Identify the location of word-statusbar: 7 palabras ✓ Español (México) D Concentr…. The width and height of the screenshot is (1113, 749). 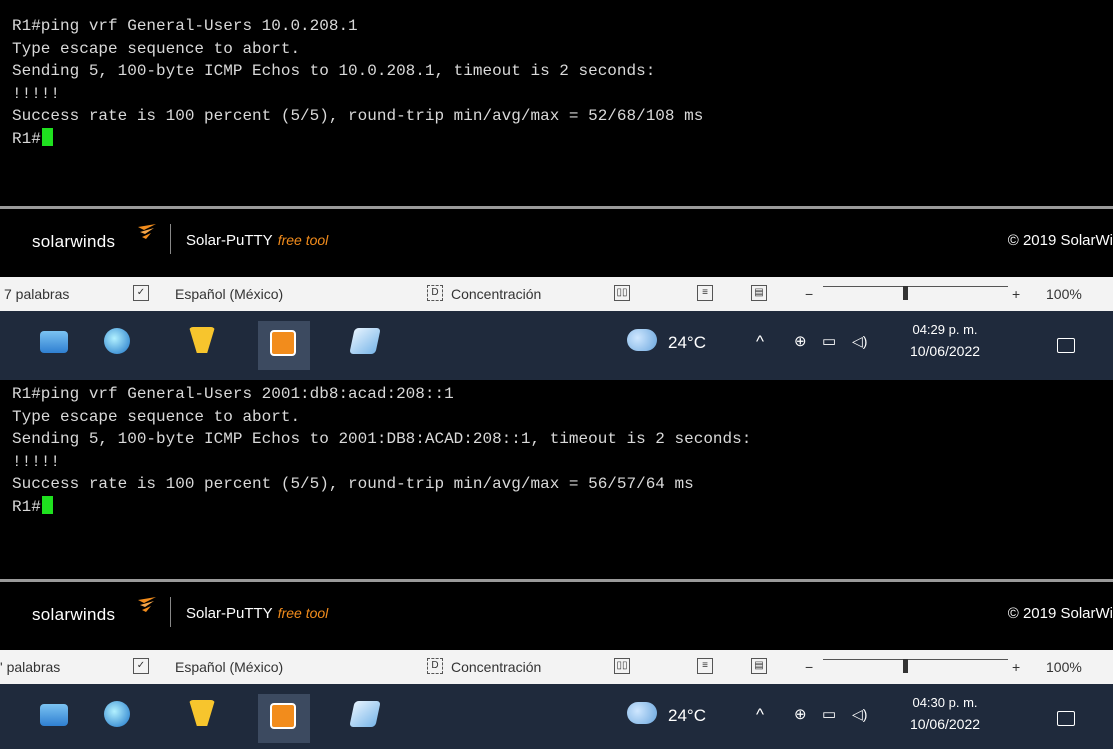
(556, 294).